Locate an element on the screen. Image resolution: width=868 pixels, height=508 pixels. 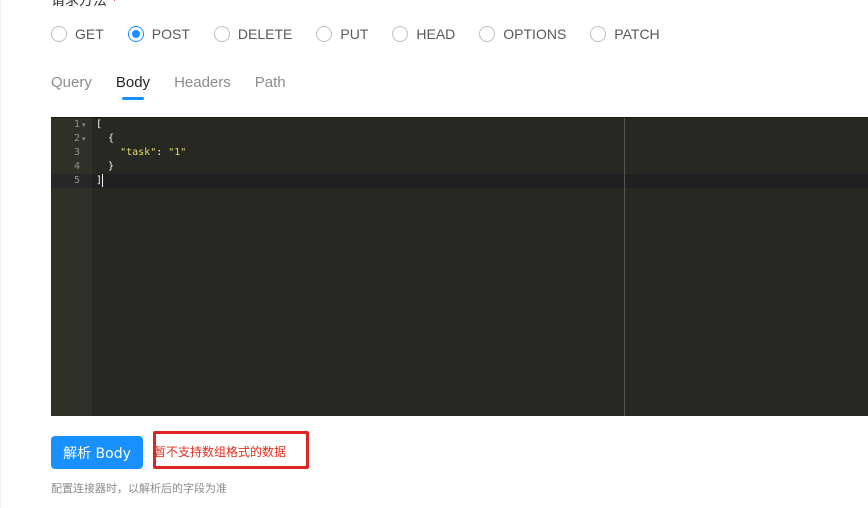
method-radio-delete: DELETE is located at coordinates (253, 34).